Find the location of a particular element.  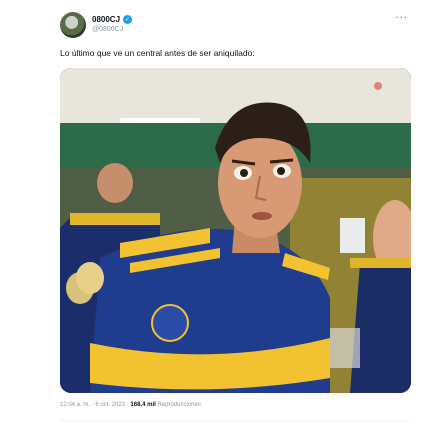

tweet-time: 12:04 a. m. is located at coordinates (75, 405).